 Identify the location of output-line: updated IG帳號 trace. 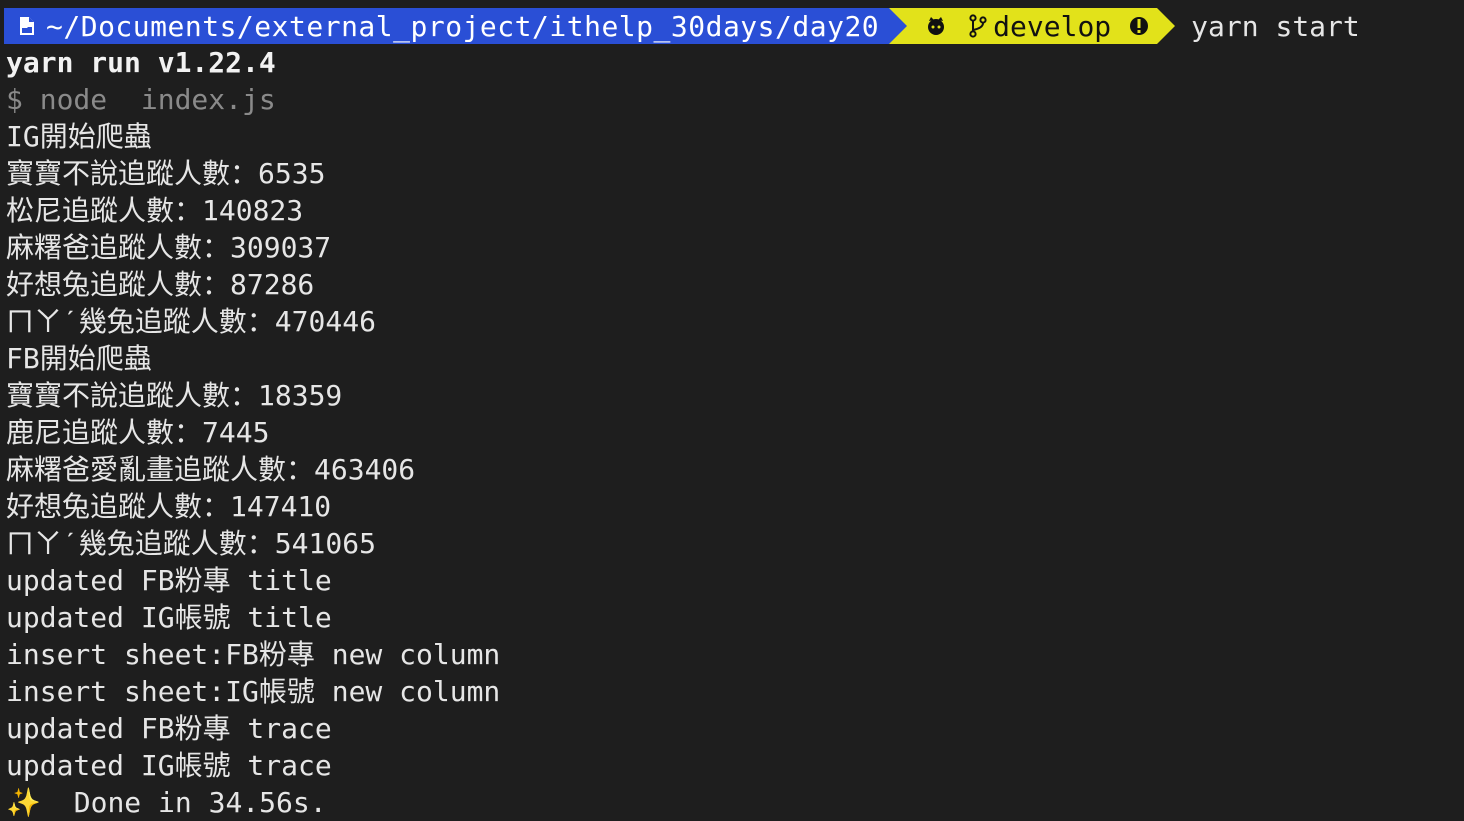
(169, 765).